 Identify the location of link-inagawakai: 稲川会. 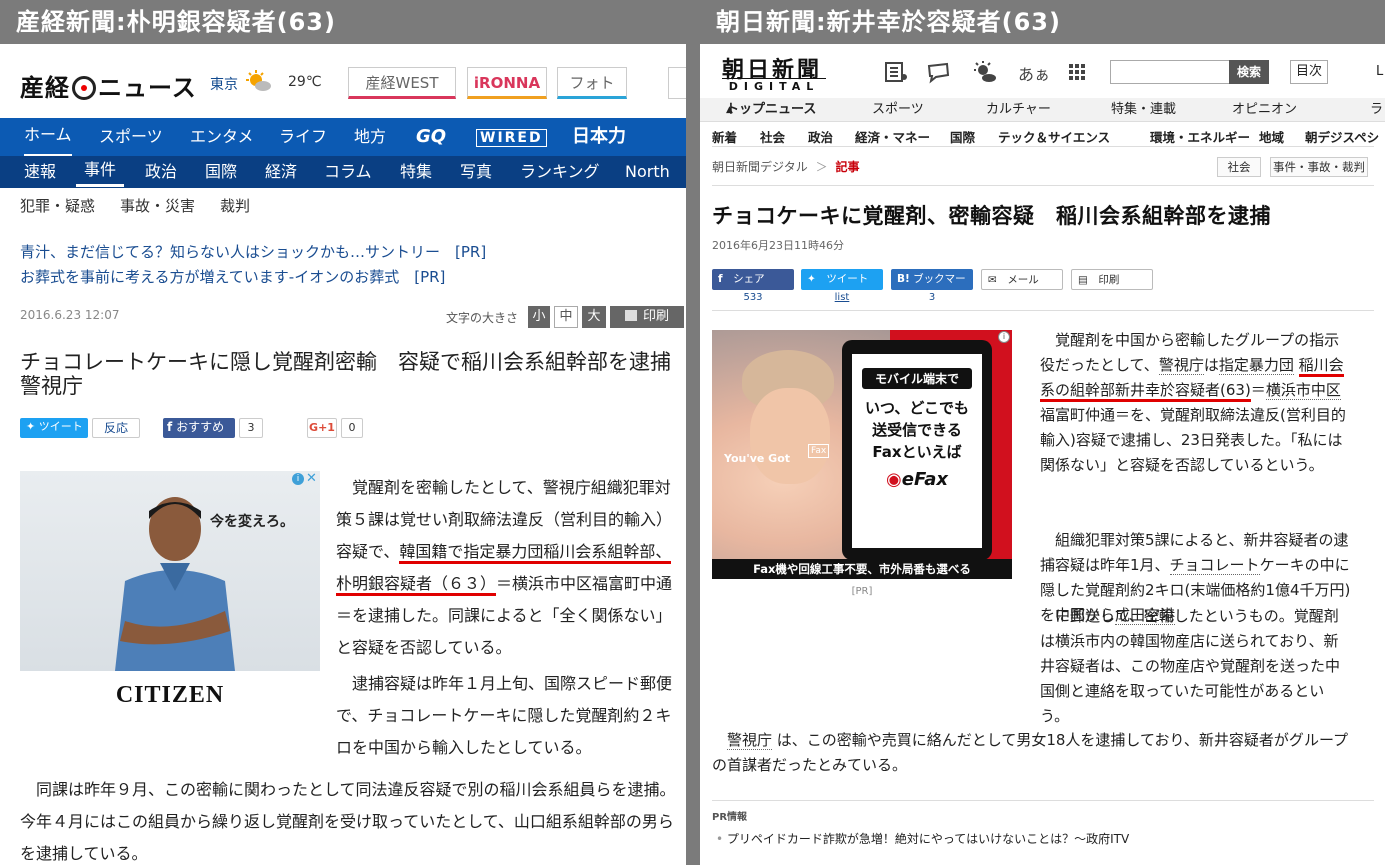
(1321, 366).